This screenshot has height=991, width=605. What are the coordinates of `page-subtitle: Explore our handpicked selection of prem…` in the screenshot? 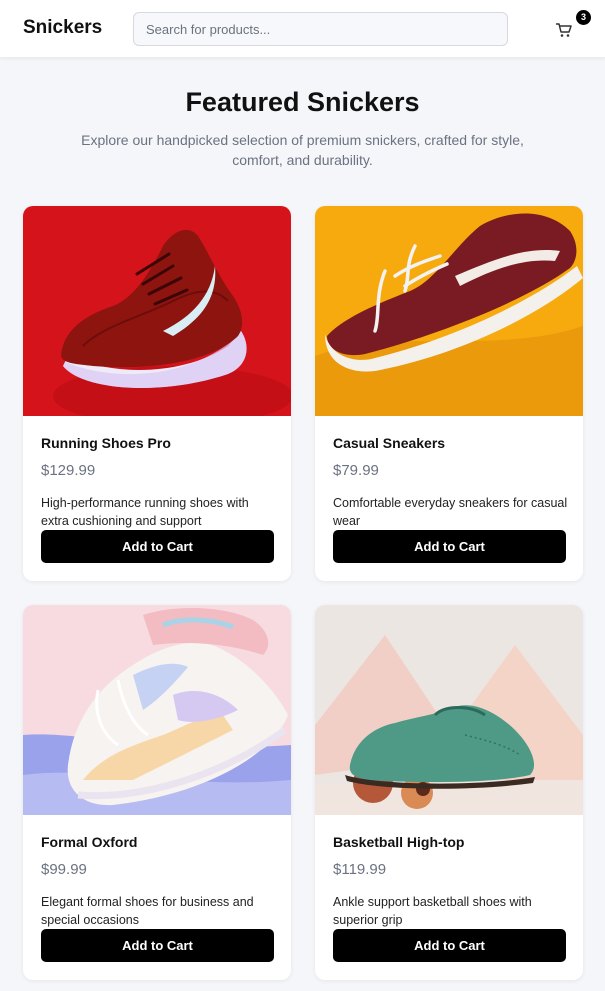 It's located at (302, 150).